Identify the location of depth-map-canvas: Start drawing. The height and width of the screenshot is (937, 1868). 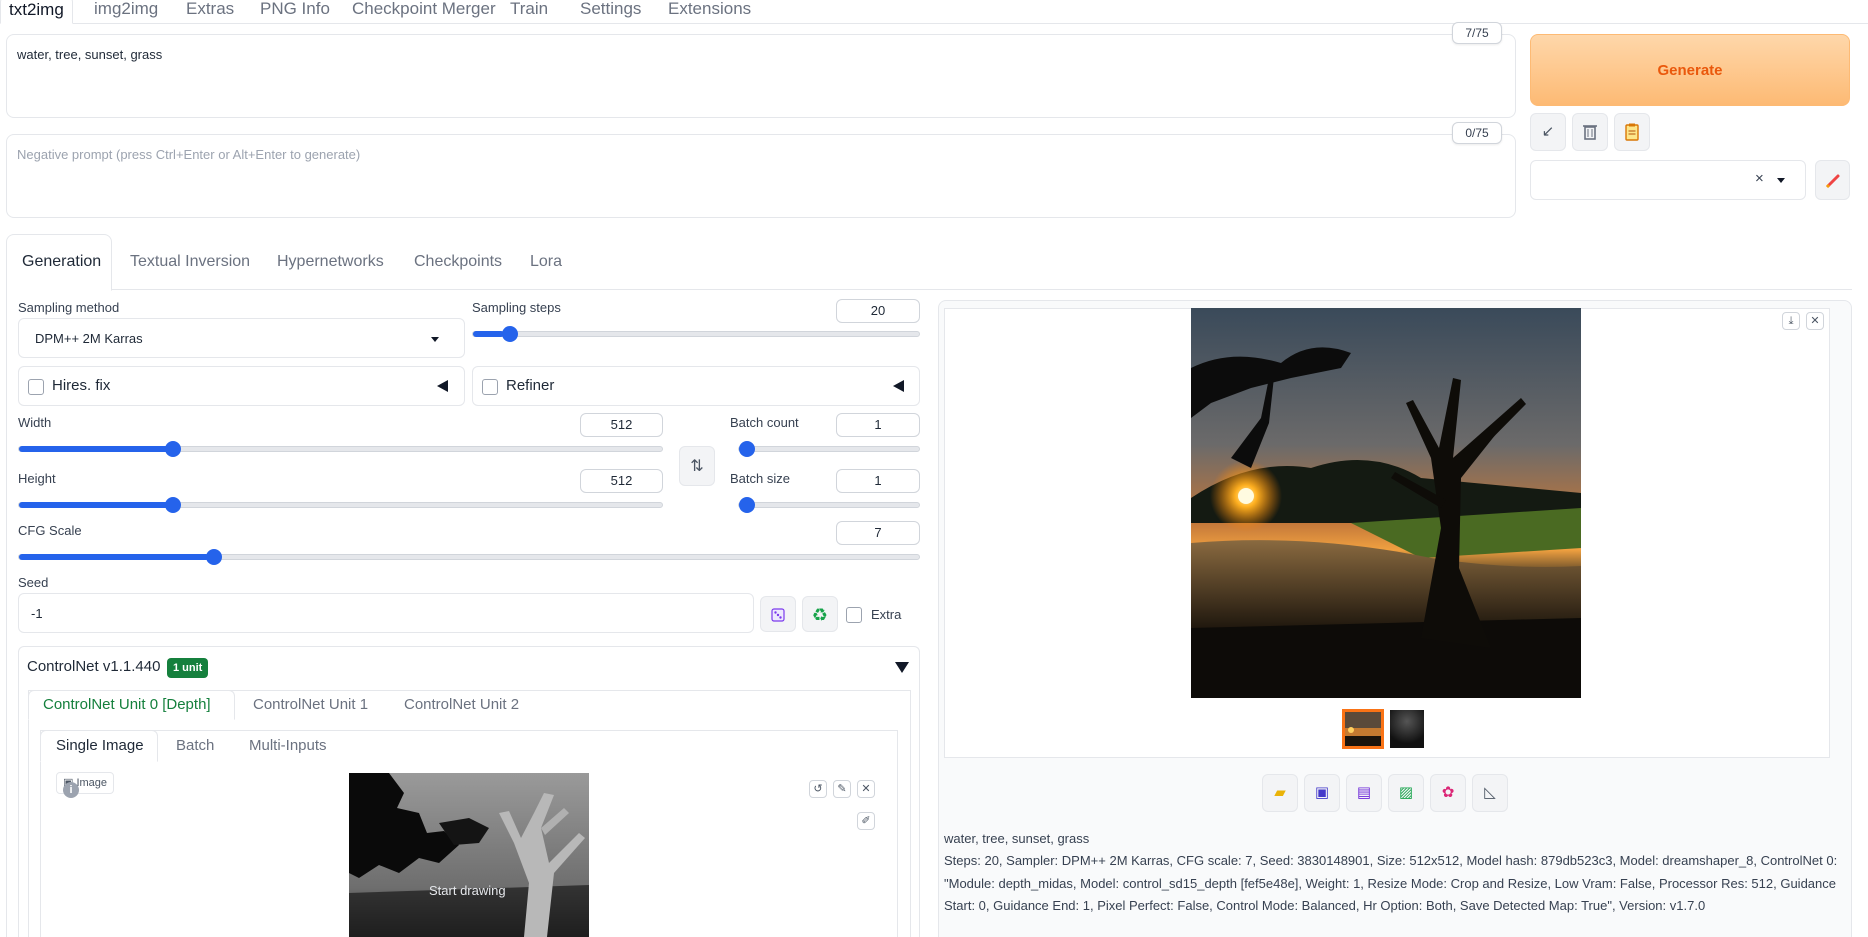
(469, 855).